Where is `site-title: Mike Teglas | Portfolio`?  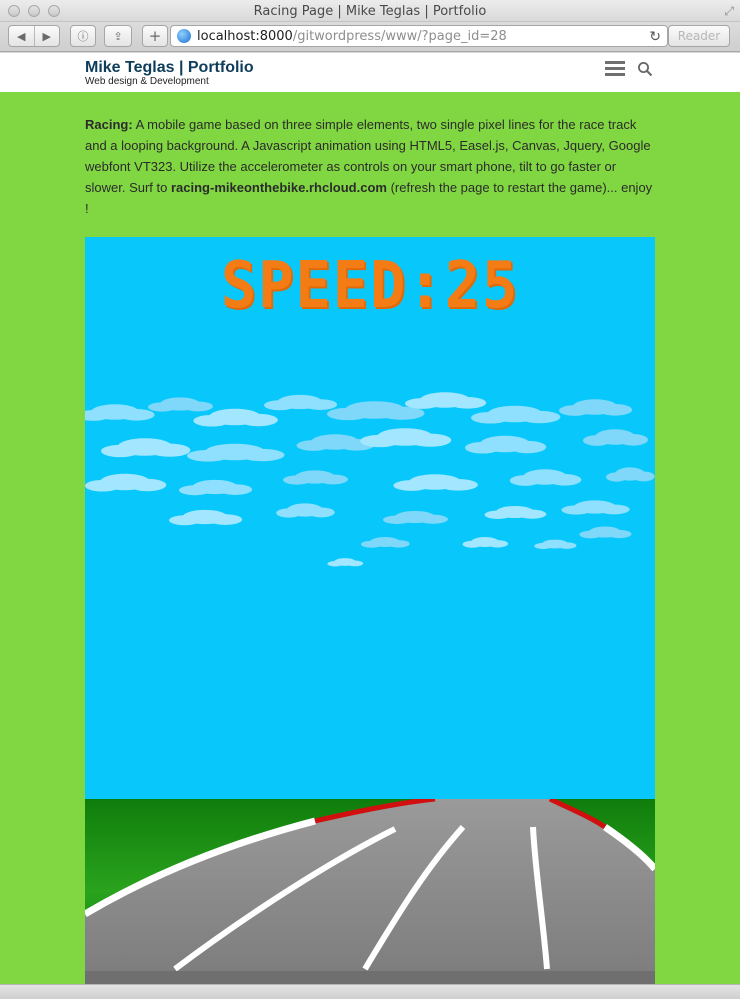
site-title: Mike Teglas | Portfolio is located at coordinates (169, 68).